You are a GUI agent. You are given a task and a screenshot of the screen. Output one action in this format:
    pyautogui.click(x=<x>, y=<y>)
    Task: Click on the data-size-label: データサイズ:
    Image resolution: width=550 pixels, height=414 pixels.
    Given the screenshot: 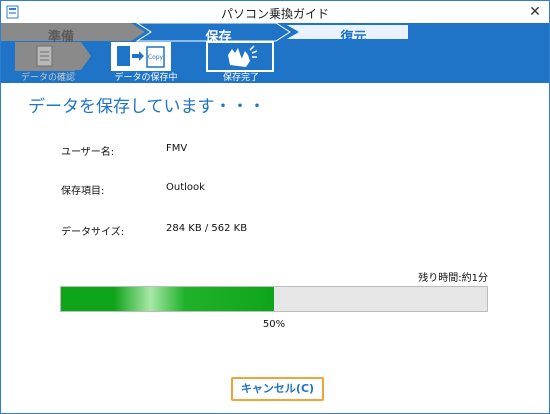 What is the action you would take?
    pyautogui.click(x=93, y=232)
    